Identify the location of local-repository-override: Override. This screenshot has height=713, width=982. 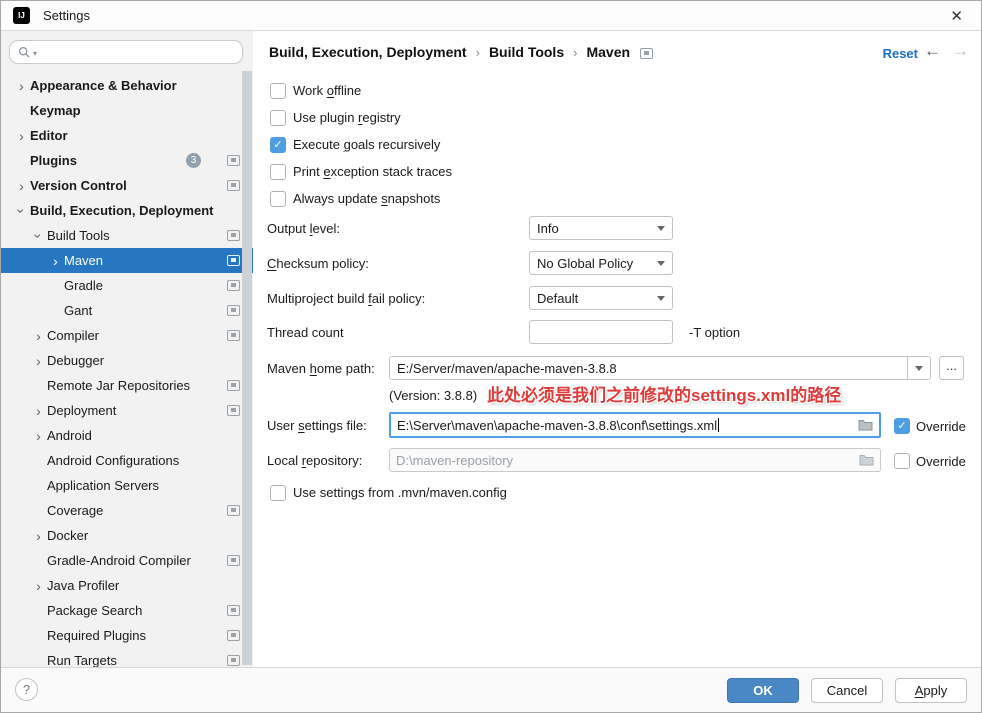
(930, 461).